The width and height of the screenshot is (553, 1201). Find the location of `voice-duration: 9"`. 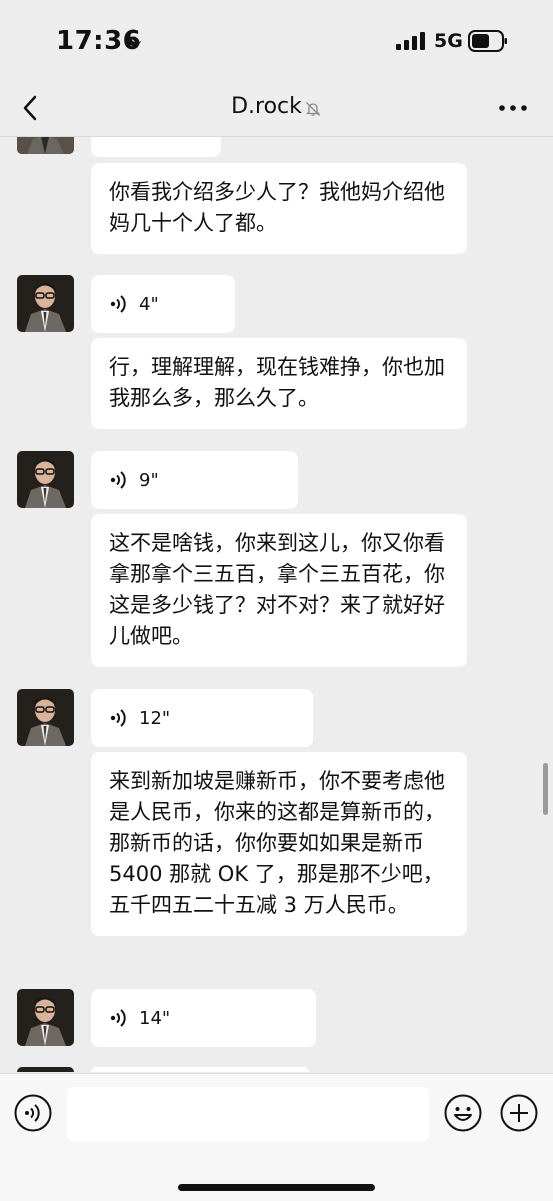

voice-duration: 9" is located at coordinates (149, 480).